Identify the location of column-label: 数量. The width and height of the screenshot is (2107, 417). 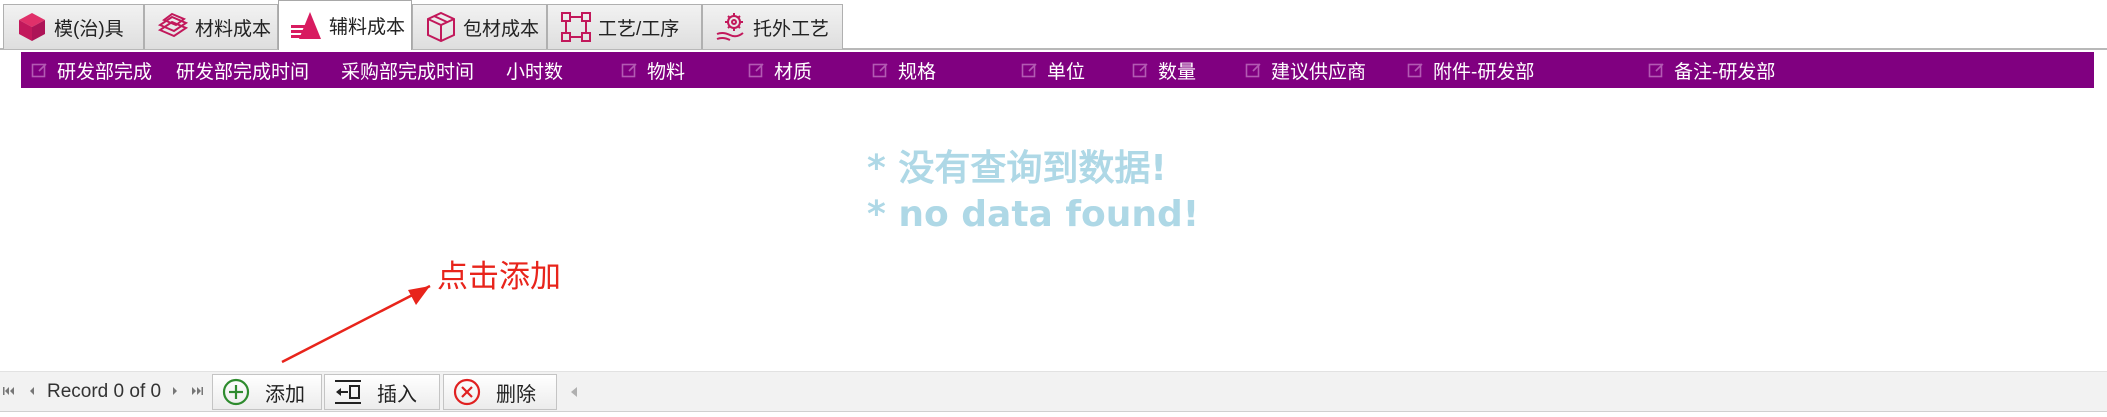
(1177, 72).